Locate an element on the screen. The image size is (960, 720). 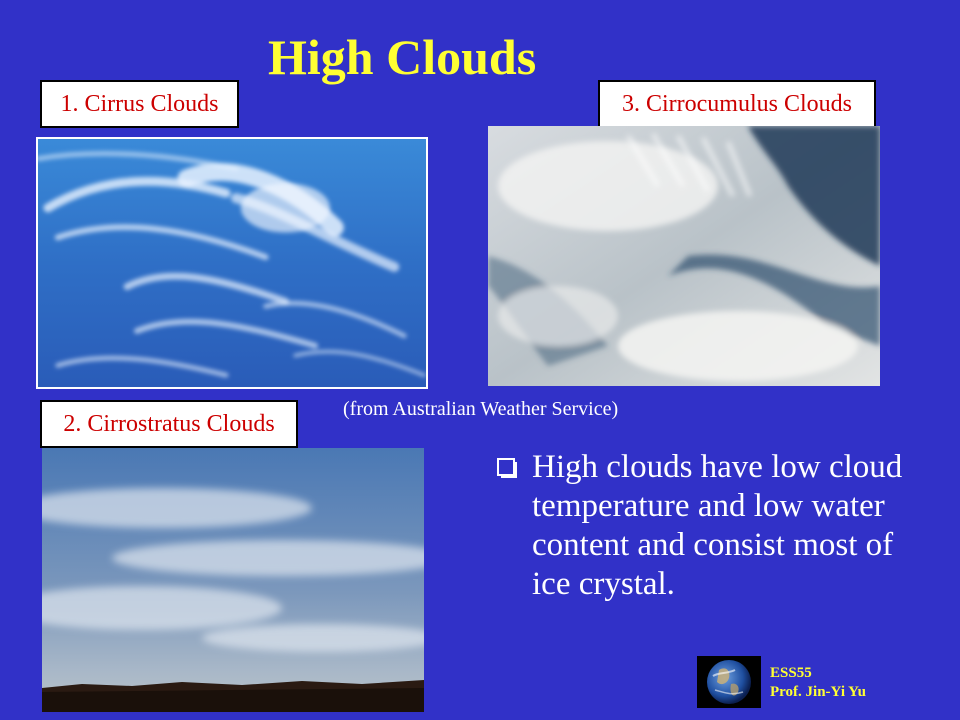
label-cirrostratus: 2. Cirrostratus Clouds is located at coordinates (169, 424).